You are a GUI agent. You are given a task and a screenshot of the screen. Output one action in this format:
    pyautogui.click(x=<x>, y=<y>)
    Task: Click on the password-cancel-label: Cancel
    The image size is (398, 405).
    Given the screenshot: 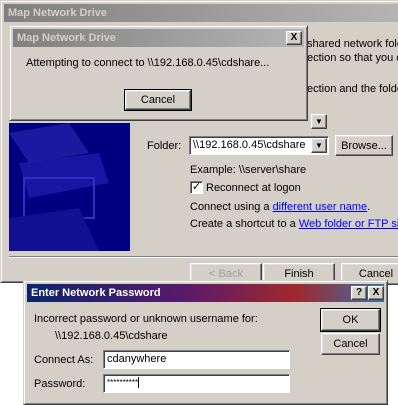 What is the action you would take?
    pyautogui.click(x=350, y=344)
    